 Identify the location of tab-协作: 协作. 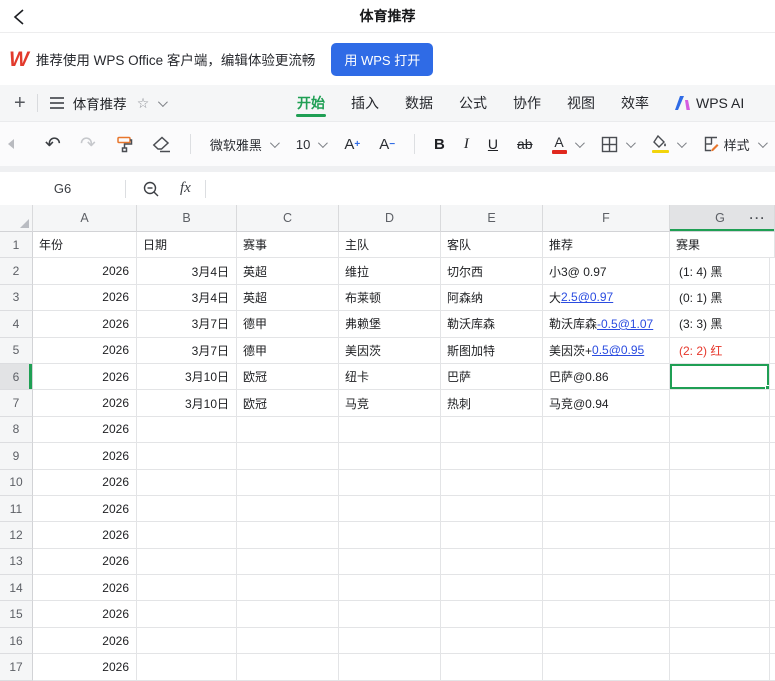
(527, 103).